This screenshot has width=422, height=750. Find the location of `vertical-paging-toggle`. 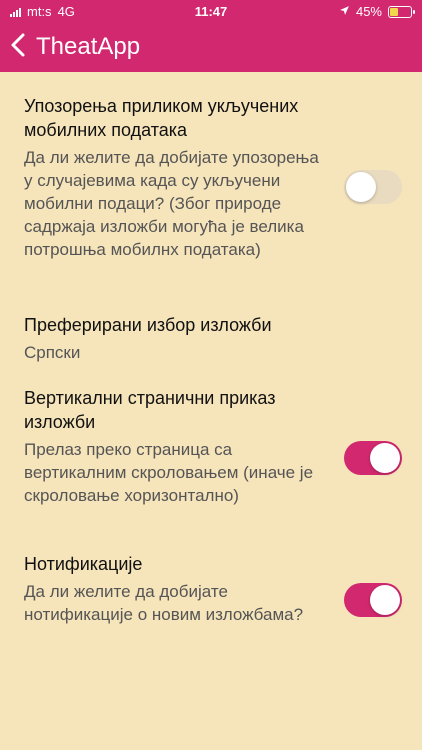

vertical-paging-toggle is located at coordinates (373, 458).